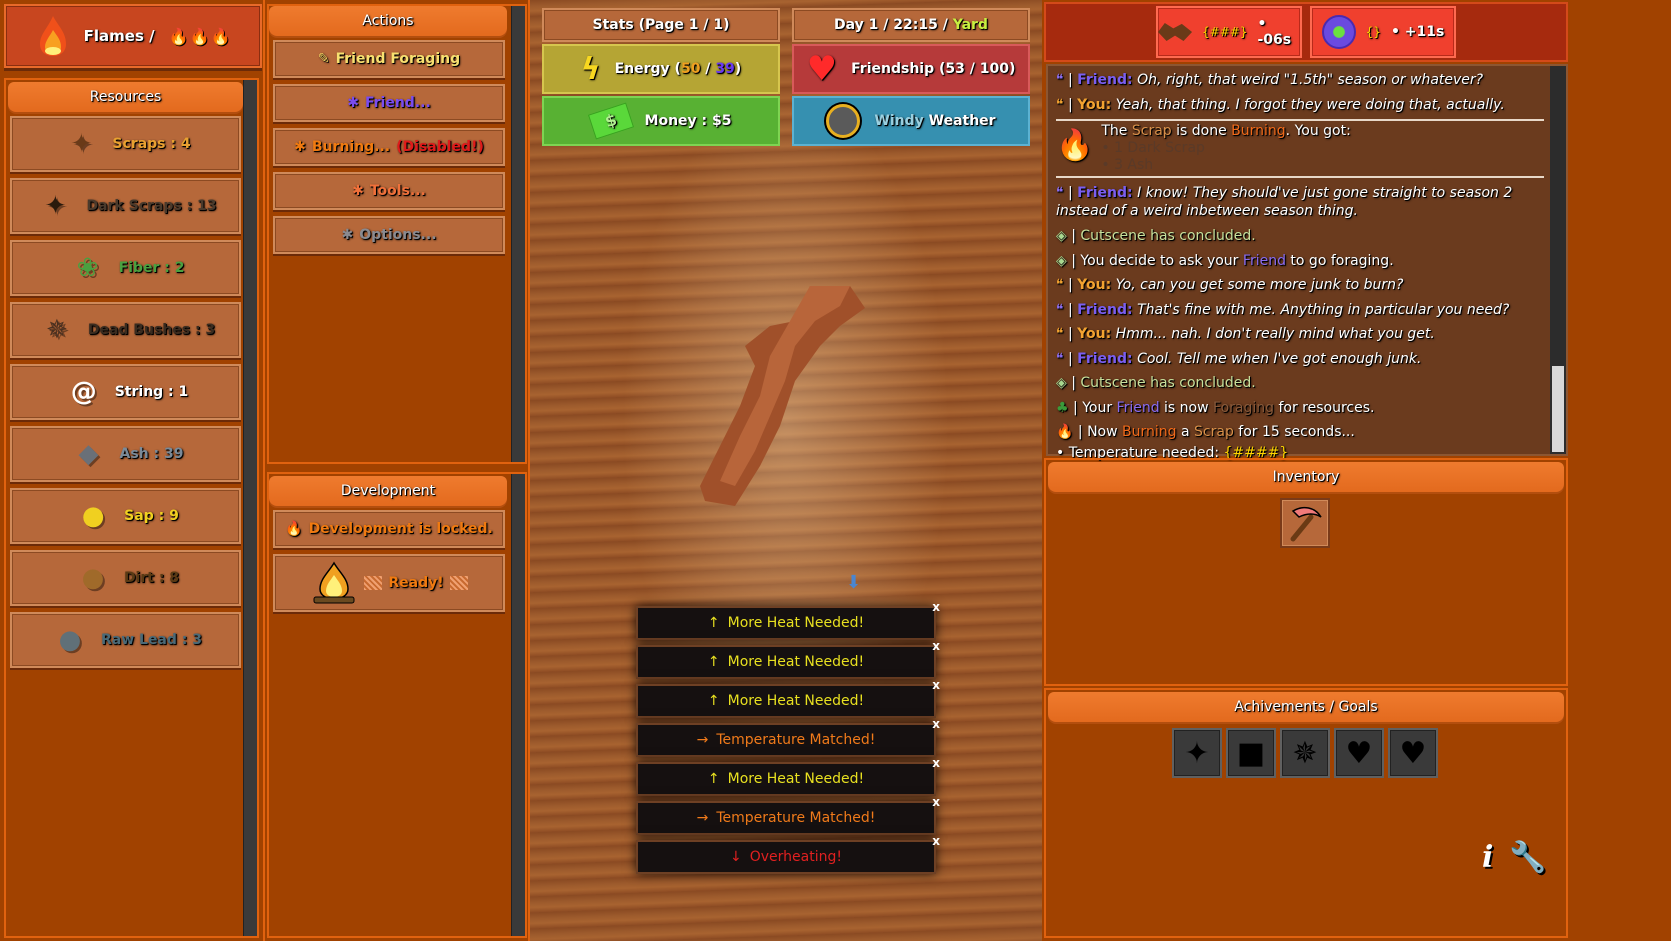 The image size is (1671, 941). I want to click on resources-scrollbar, so click(250, 508).